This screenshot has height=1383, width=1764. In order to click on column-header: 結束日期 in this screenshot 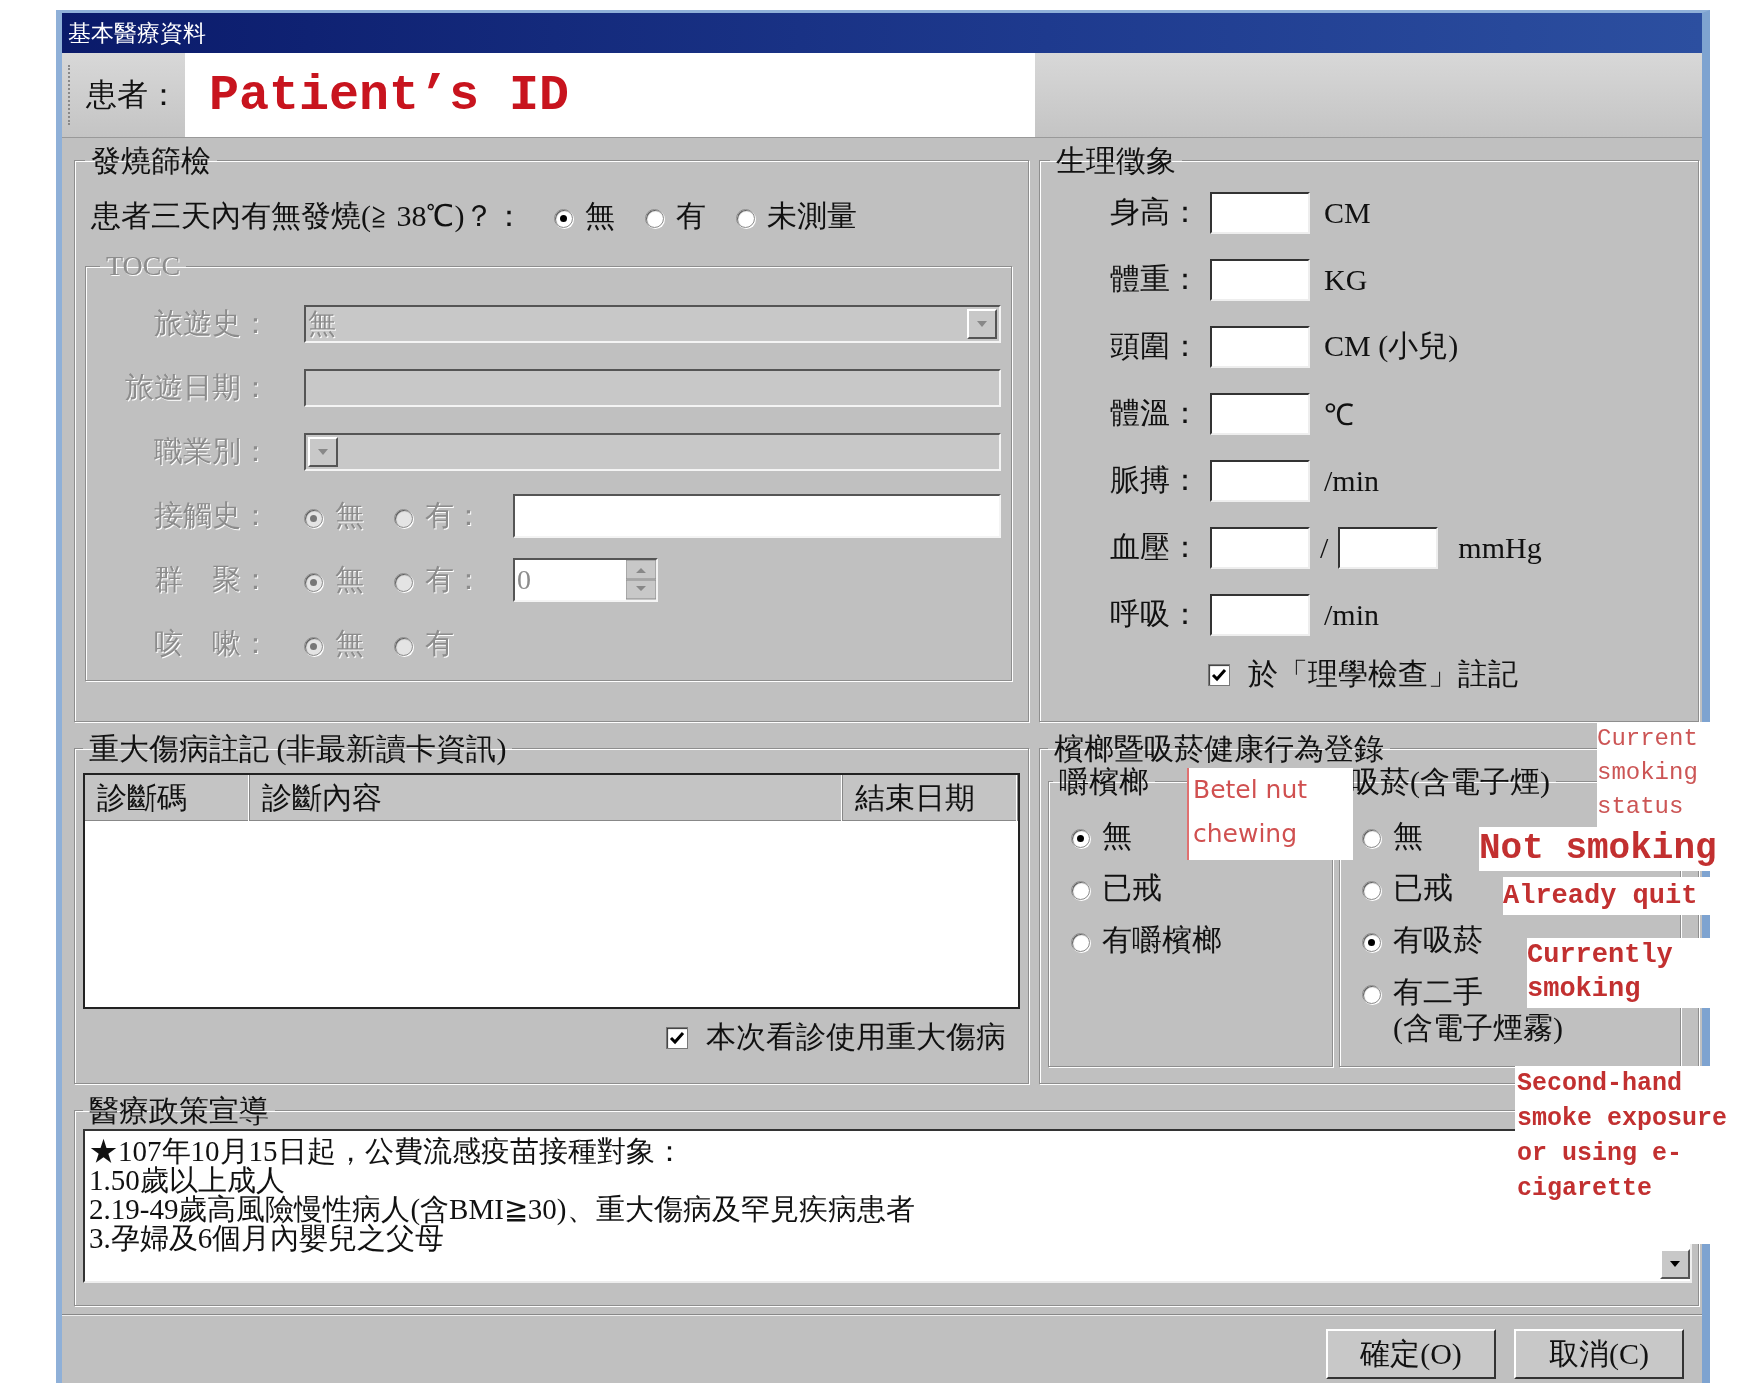, I will do `click(930, 798)`.